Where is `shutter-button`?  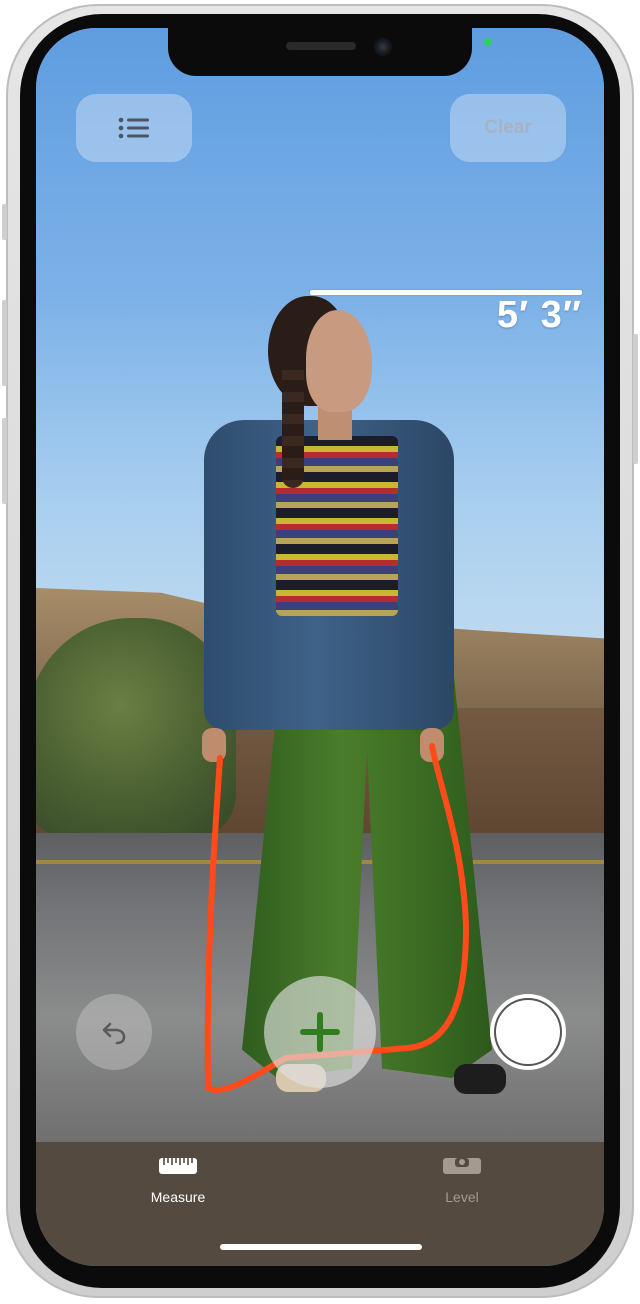 shutter-button is located at coordinates (528, 1032).